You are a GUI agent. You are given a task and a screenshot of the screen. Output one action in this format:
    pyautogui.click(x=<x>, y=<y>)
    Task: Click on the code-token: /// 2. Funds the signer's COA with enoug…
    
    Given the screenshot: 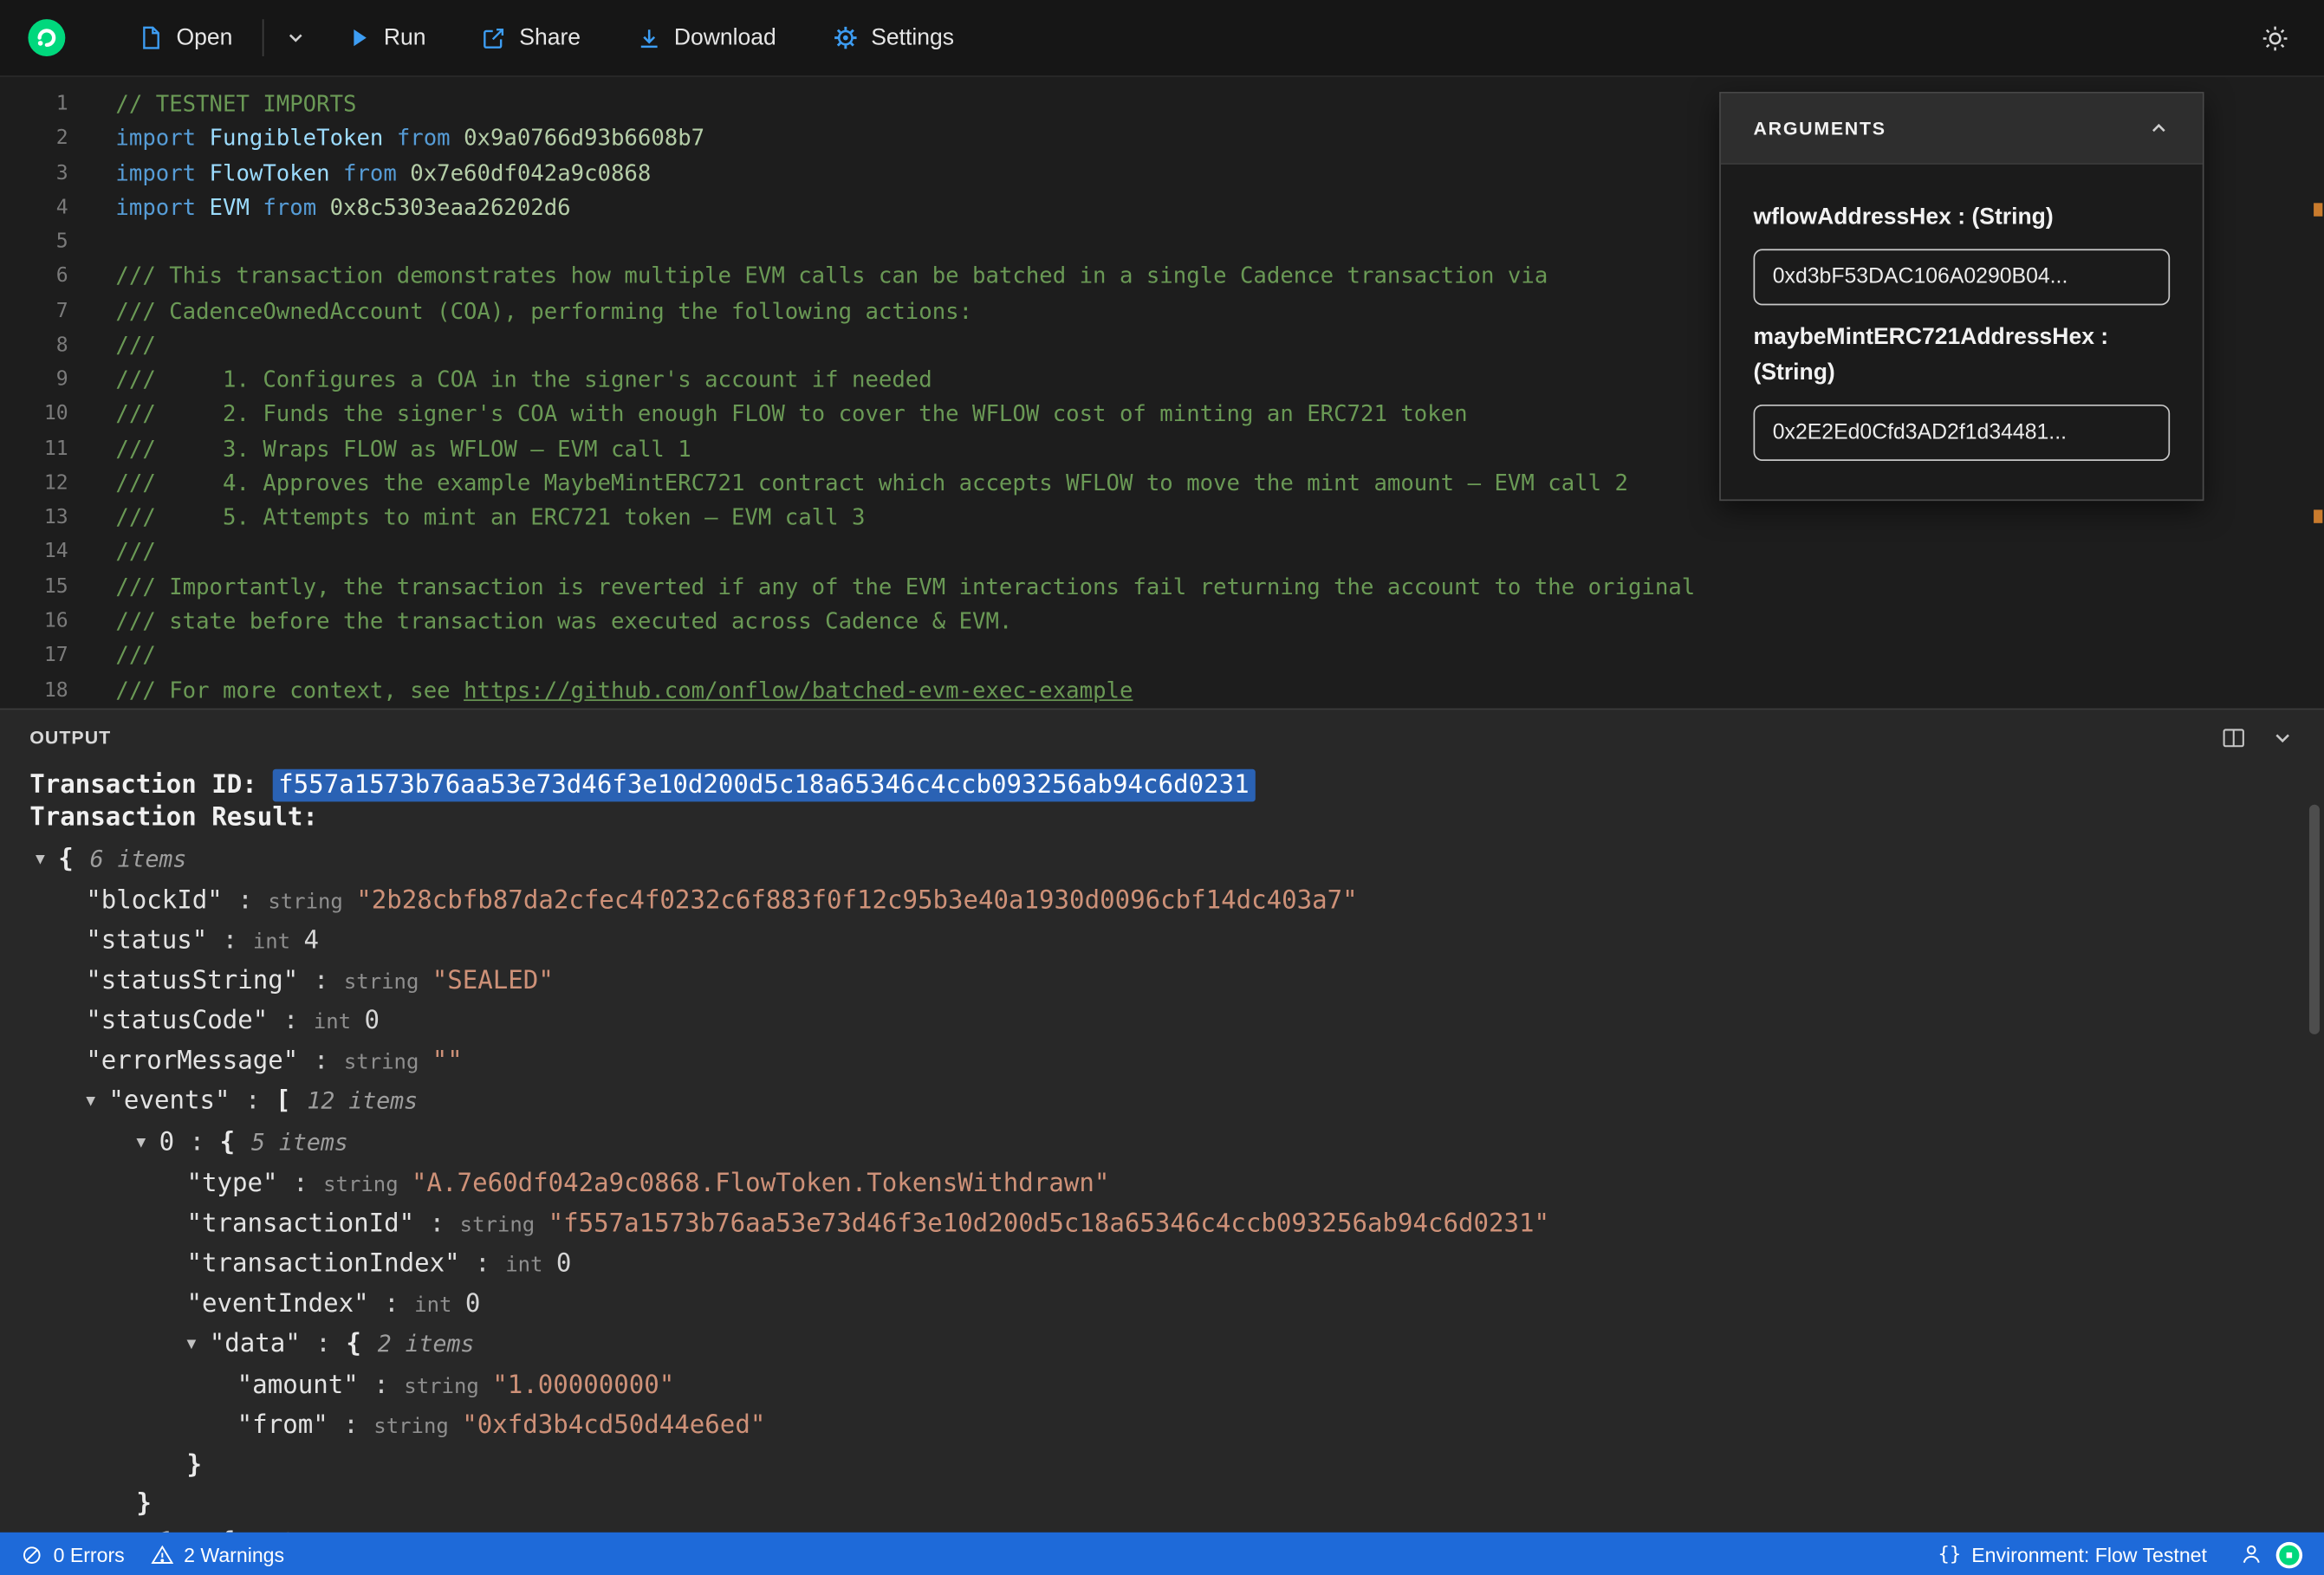 What is the action you would take?
    pyautogui.click(x=791, y=414)
    